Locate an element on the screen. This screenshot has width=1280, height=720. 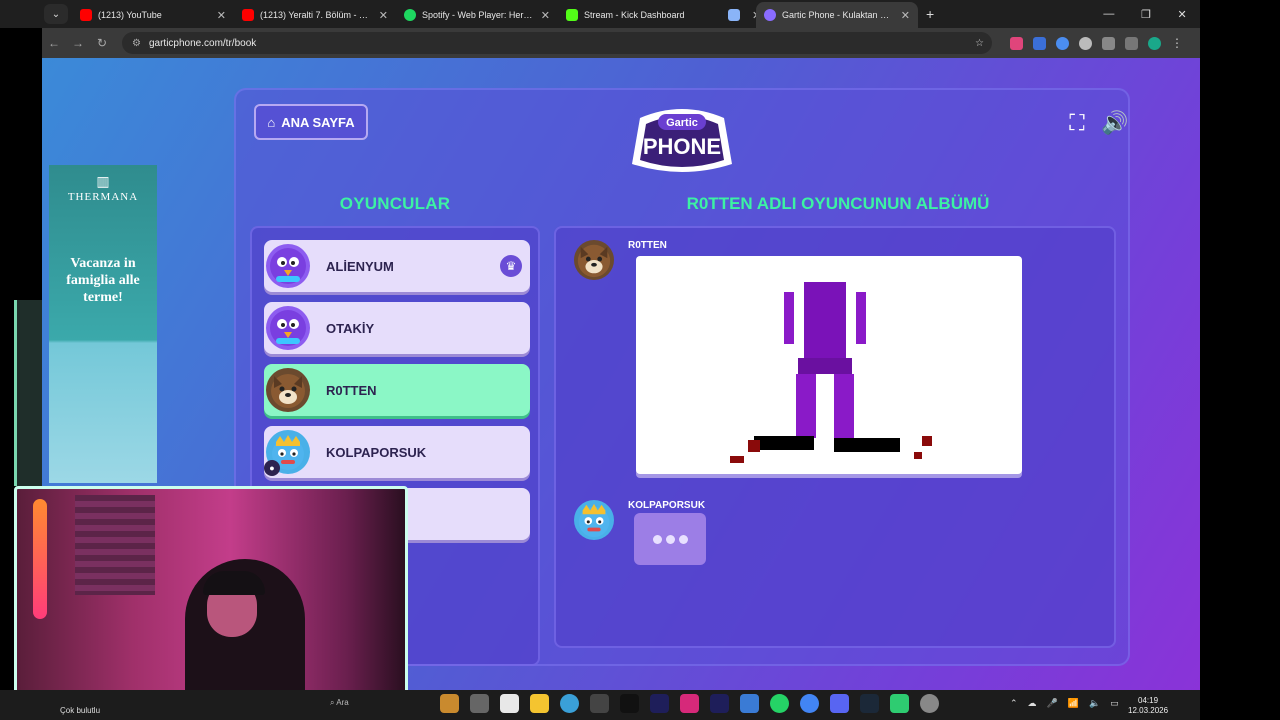
clock: 04:19 12.03.2026 is located at coordinates (1148, 706).